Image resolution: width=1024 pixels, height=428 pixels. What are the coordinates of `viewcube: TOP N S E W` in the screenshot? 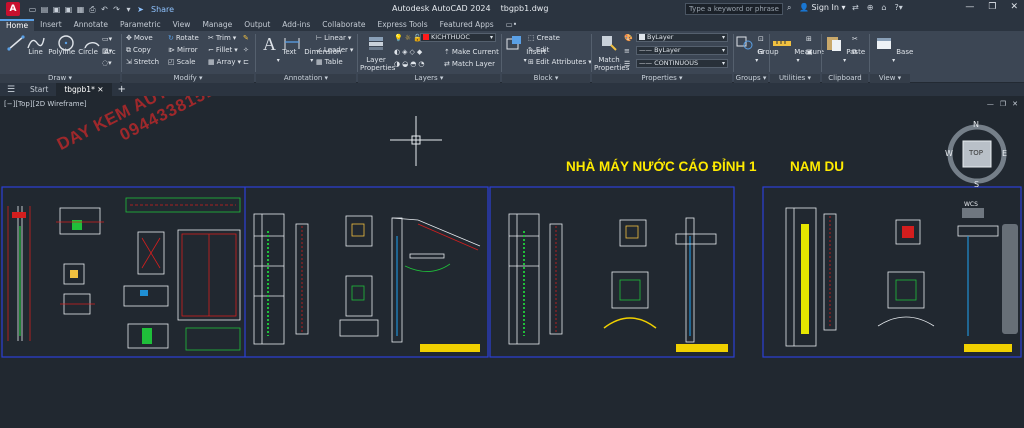 It's located at (983, 156).